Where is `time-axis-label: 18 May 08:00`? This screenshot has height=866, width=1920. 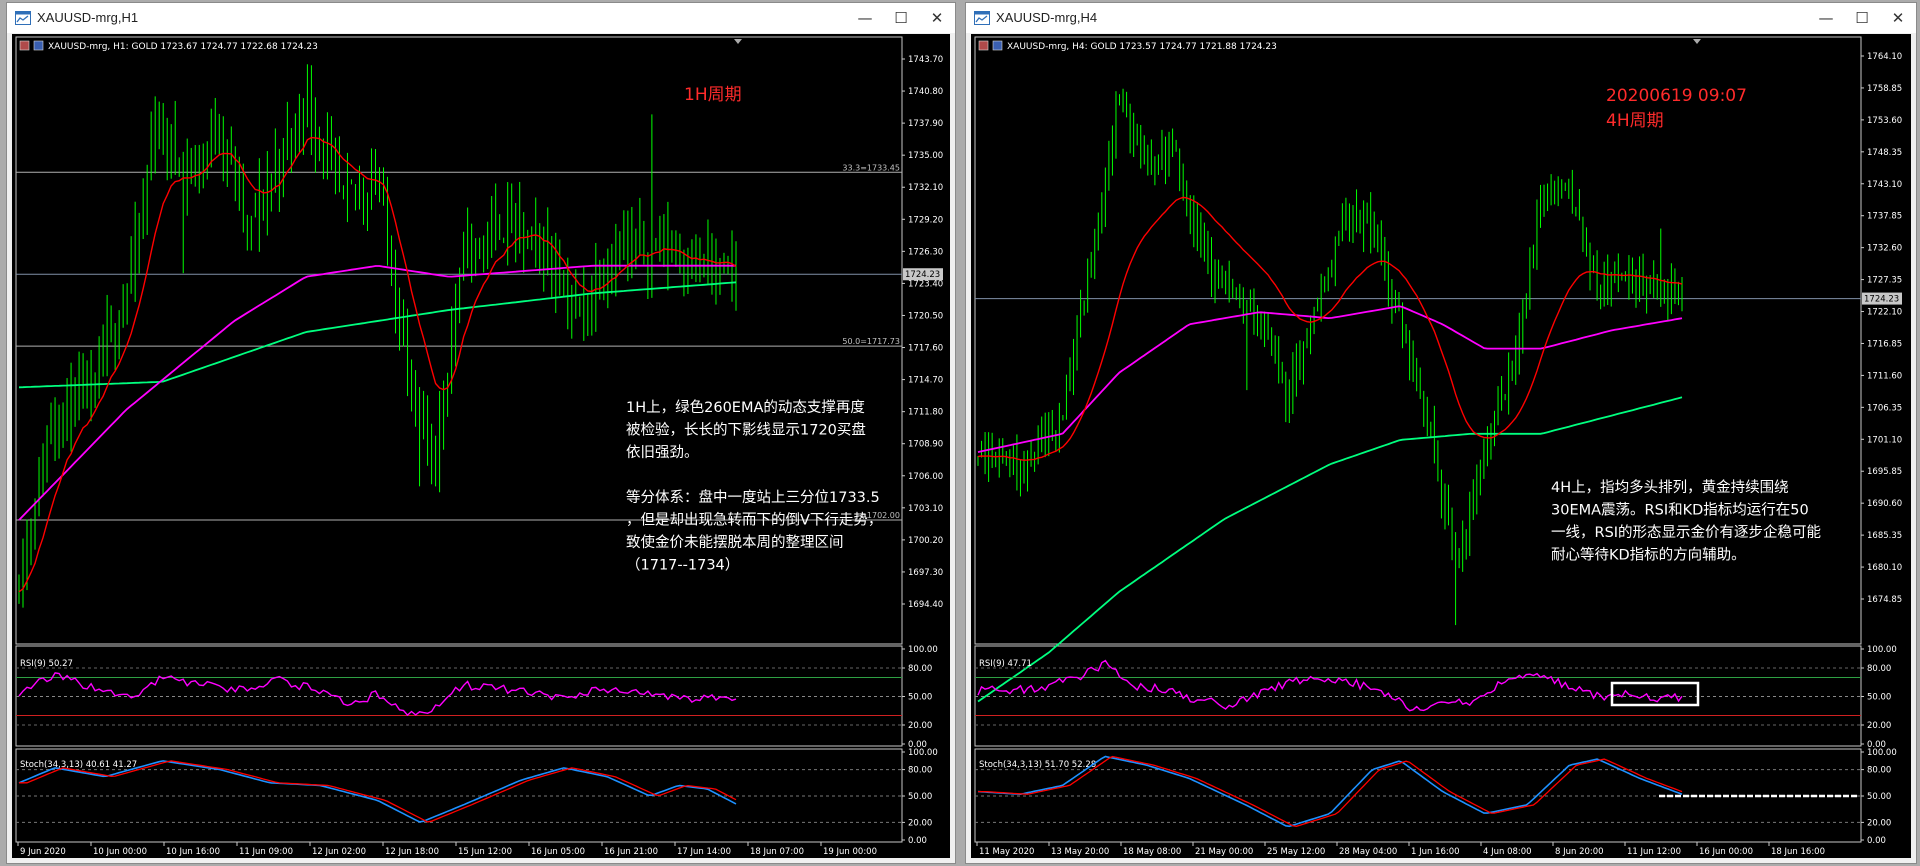 time-axis-label: 18 May 08:00 is located at coordinates (1152, 852).